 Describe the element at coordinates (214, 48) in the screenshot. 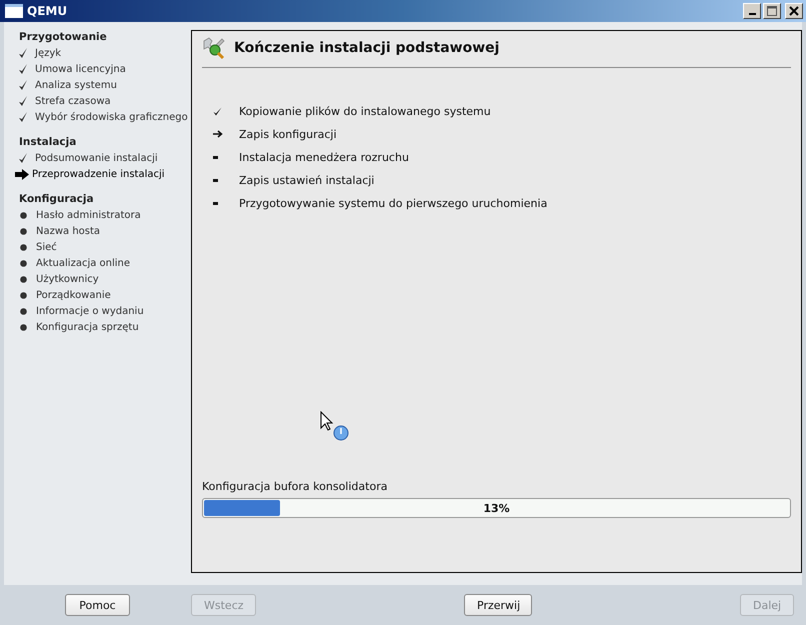

I see `tools-icon` at that location.